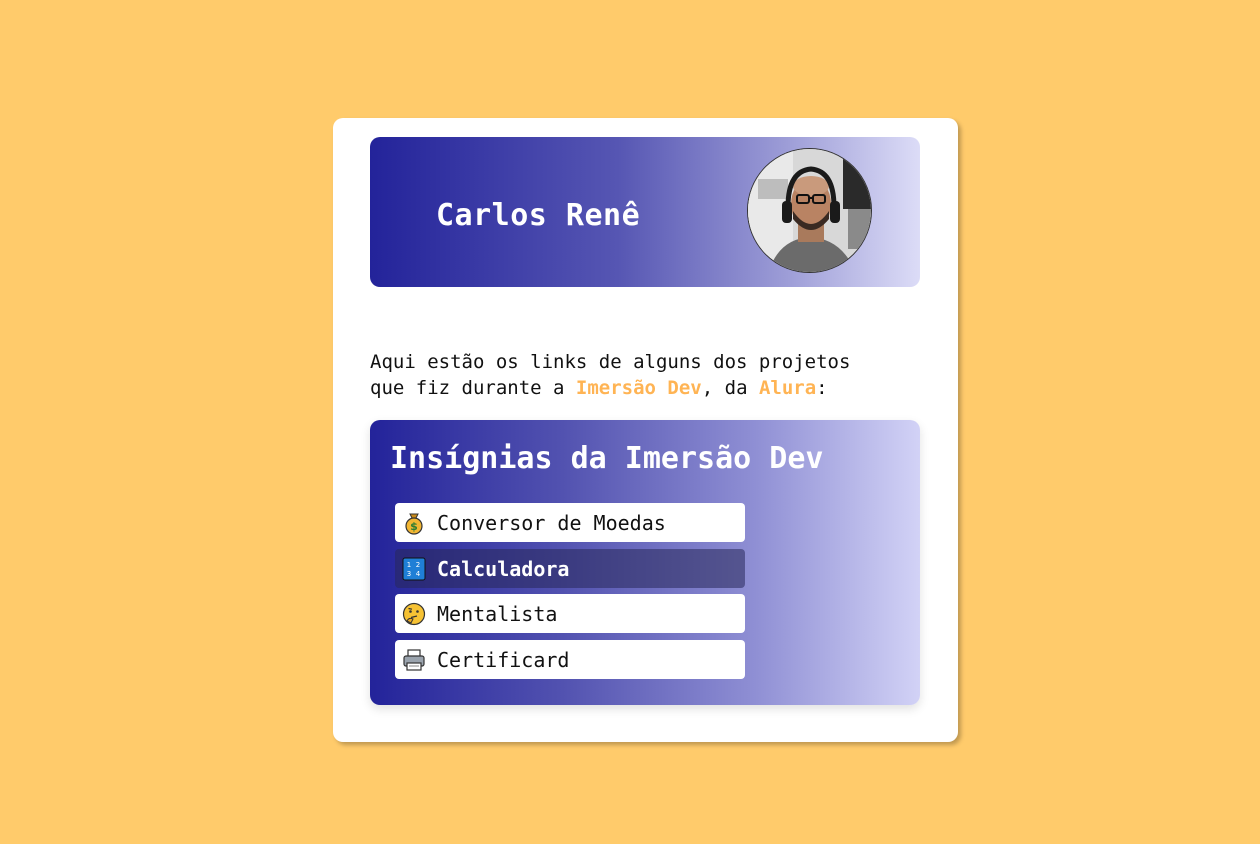  Describe the element at coordinates (503, 568) in the screenshot. I see `link-label: Calculadora` at that location.